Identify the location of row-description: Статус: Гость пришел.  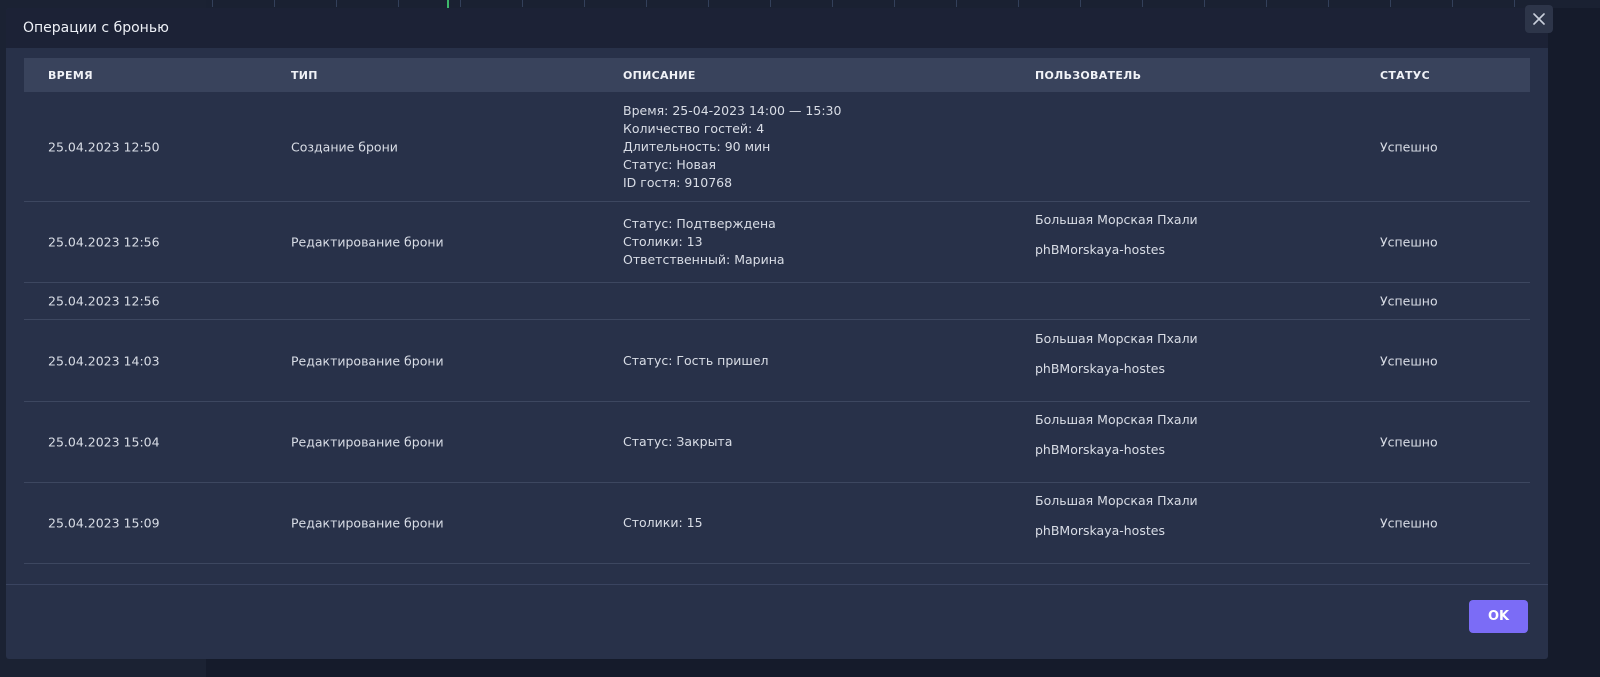
(696, 361).